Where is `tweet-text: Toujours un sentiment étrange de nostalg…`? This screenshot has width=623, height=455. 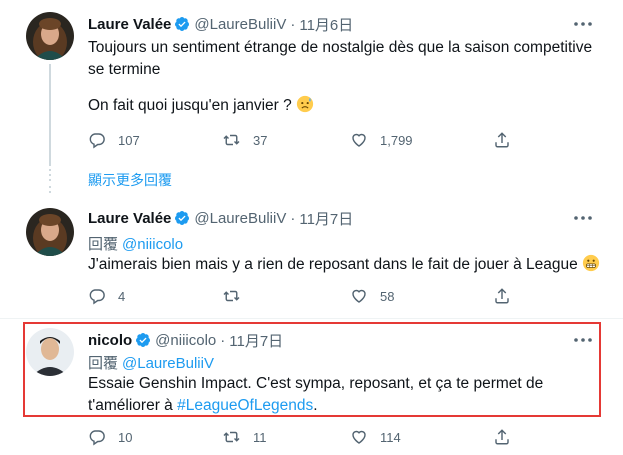 tweet-text: Toujours un sentiment étrange de nostalg… is located at coordinates (340, 78).